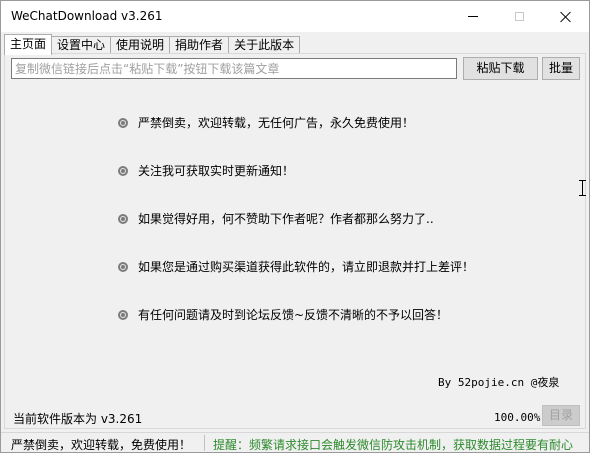 The height and width of the screenshot is (453, 590). What do you see at coordinates (264, 45) in the screenshot?
I see `tab-about: 关于此版本` at bounding box center [264, 45].